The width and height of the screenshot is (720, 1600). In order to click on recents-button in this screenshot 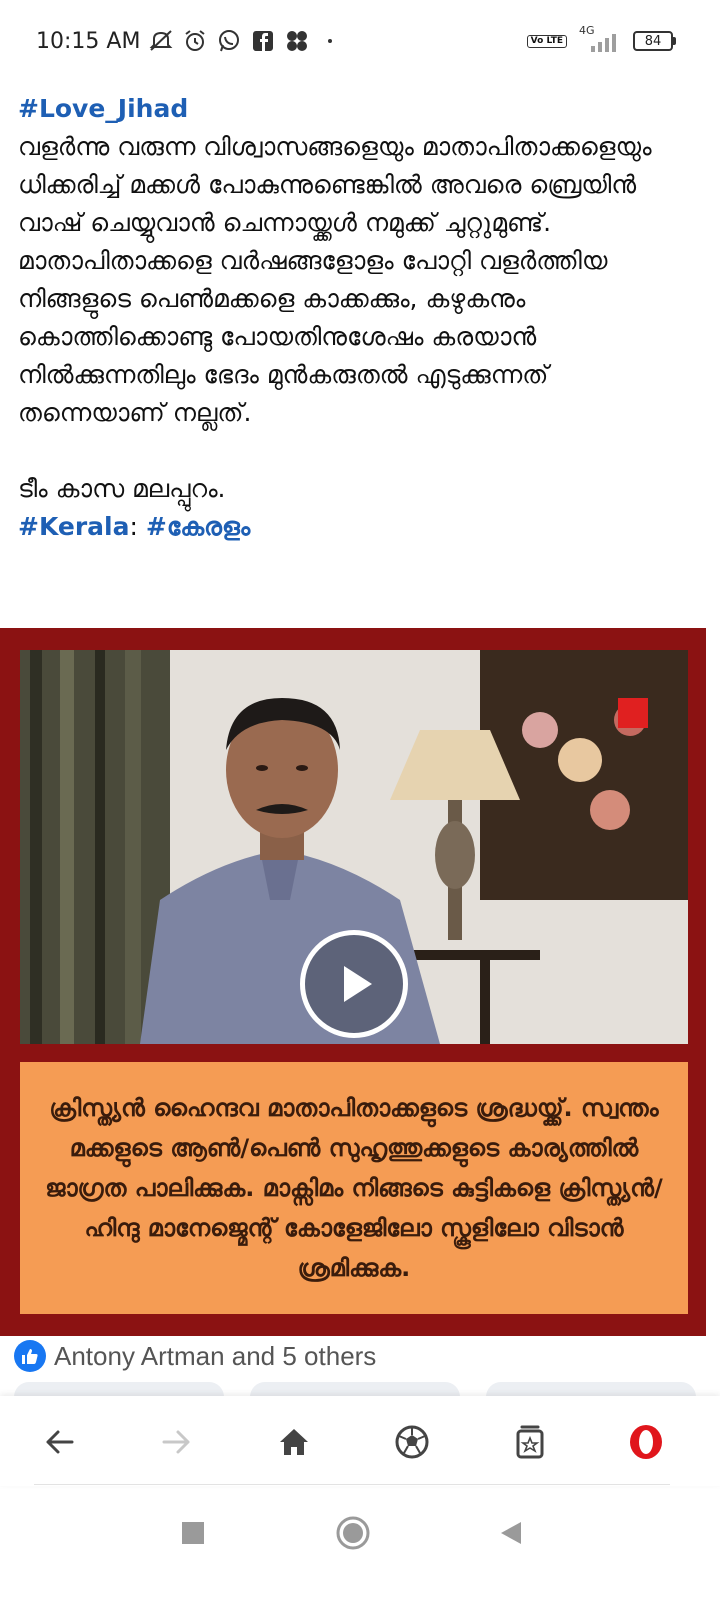, I will do `click(193, 1533)`.